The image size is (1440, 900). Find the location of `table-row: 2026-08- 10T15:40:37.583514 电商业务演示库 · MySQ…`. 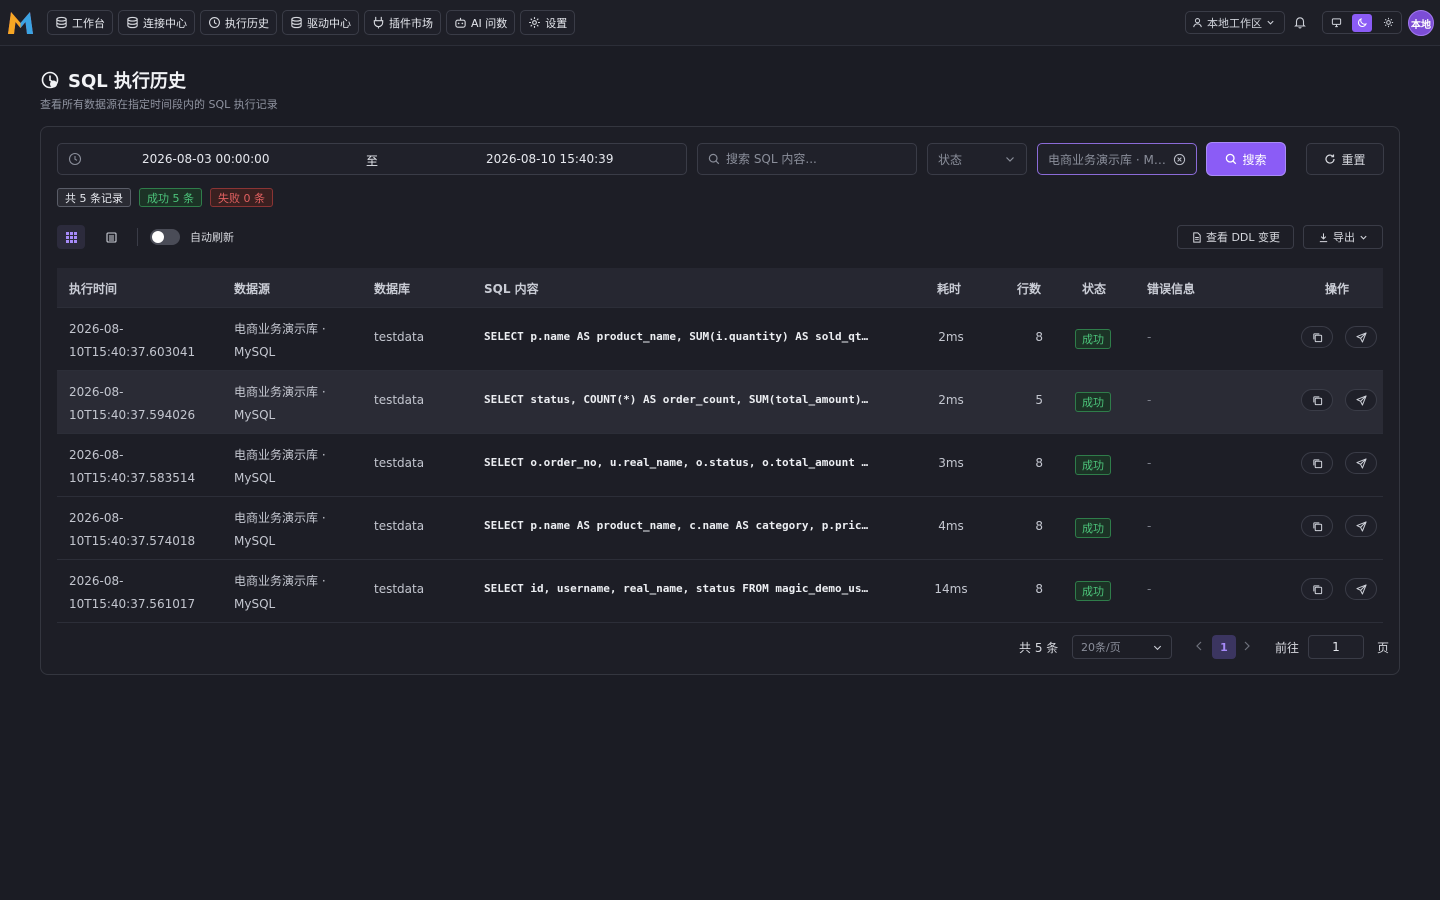

table-row: 2026-08- 10T15:40:37.583514 电商业务演示库 · MySQ… is located at coordinates (720, 465).